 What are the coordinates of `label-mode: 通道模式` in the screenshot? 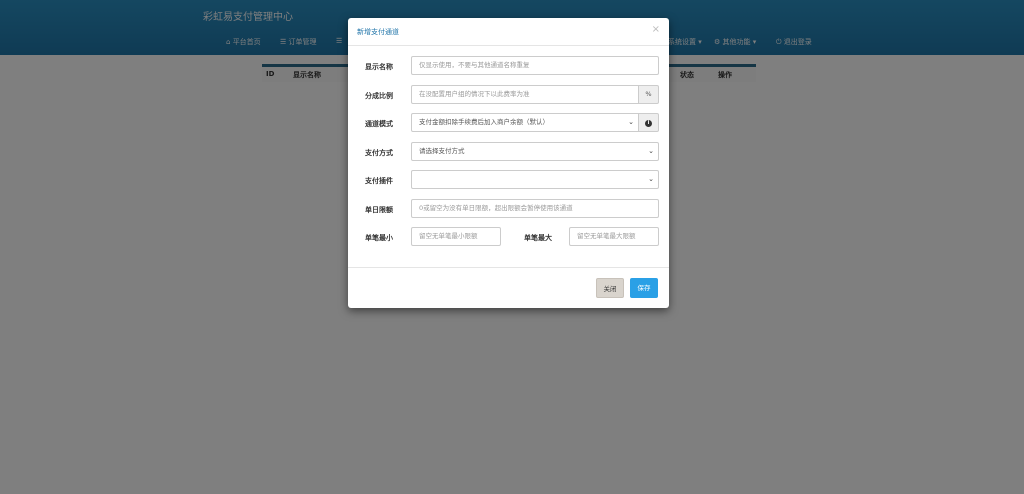 It's located at (379, 124).